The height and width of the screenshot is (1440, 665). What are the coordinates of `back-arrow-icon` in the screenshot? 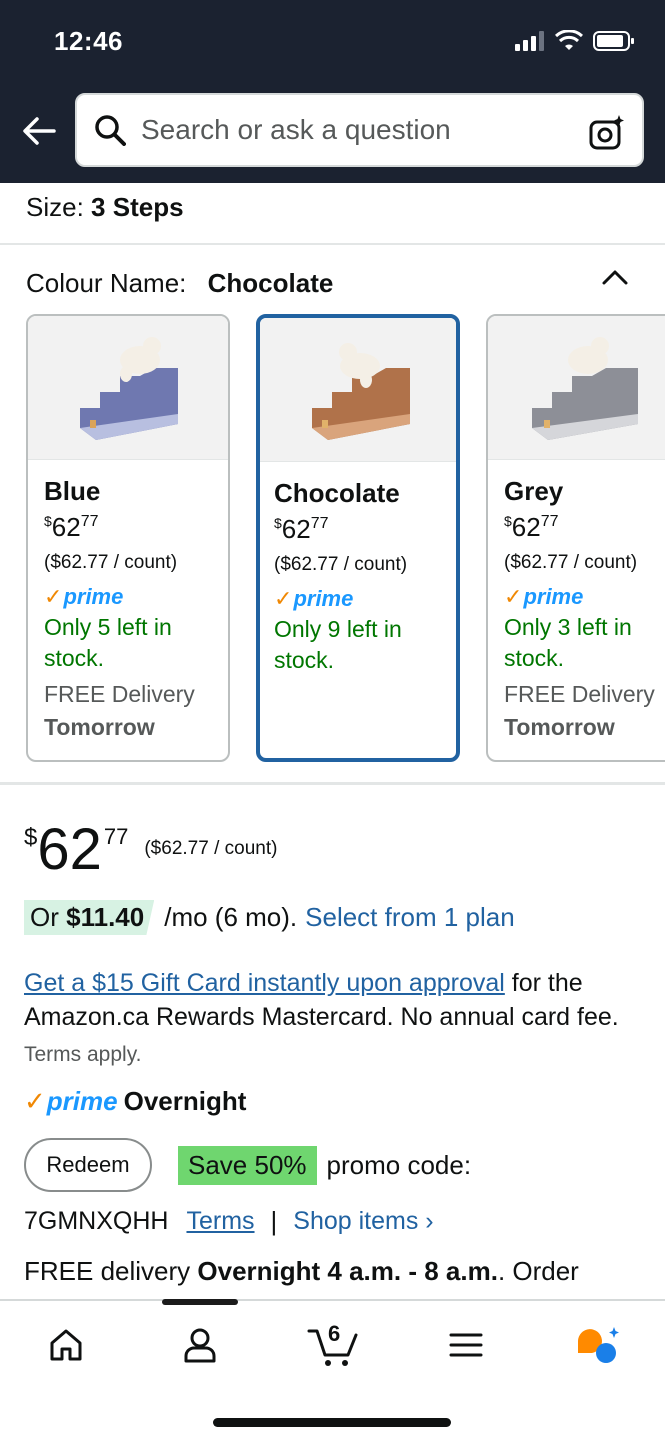 It's located at (39, 131).